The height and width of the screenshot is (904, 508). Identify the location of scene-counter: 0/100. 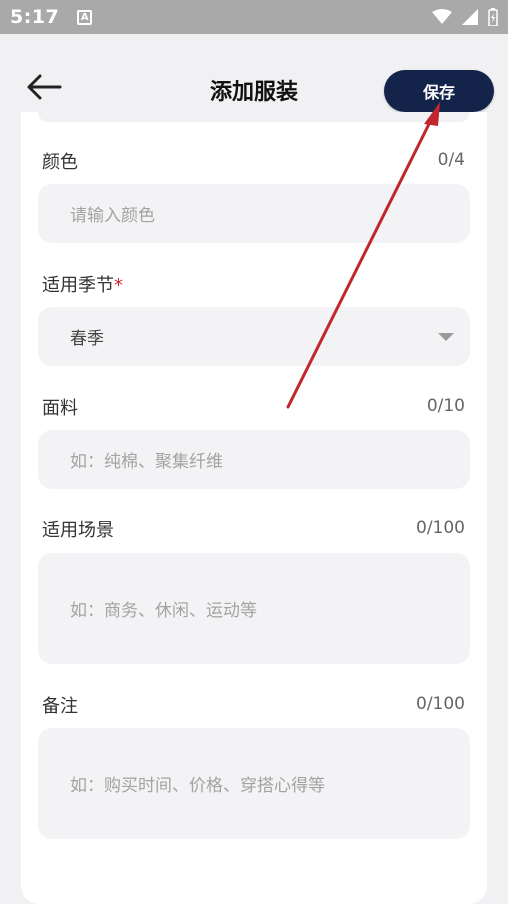
(440, 528).